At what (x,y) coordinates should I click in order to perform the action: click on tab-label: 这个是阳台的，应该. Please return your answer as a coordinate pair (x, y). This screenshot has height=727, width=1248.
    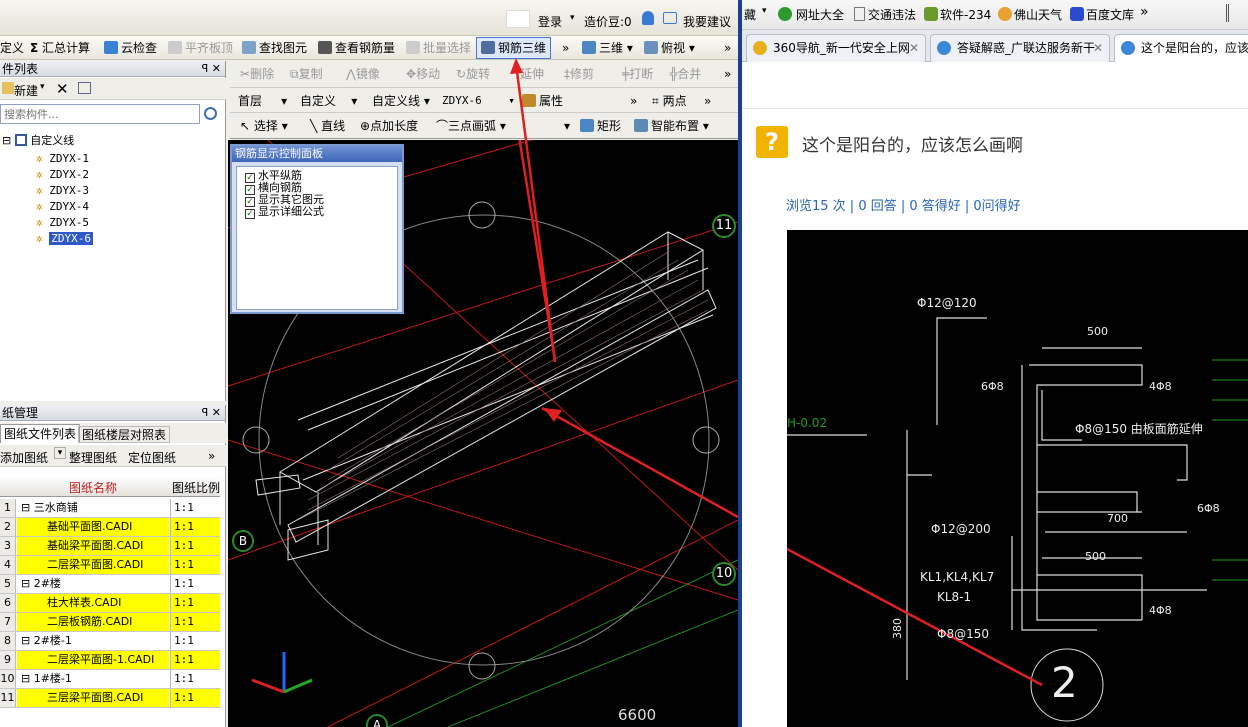
    Looking at the image, I should click on (1194, 48).